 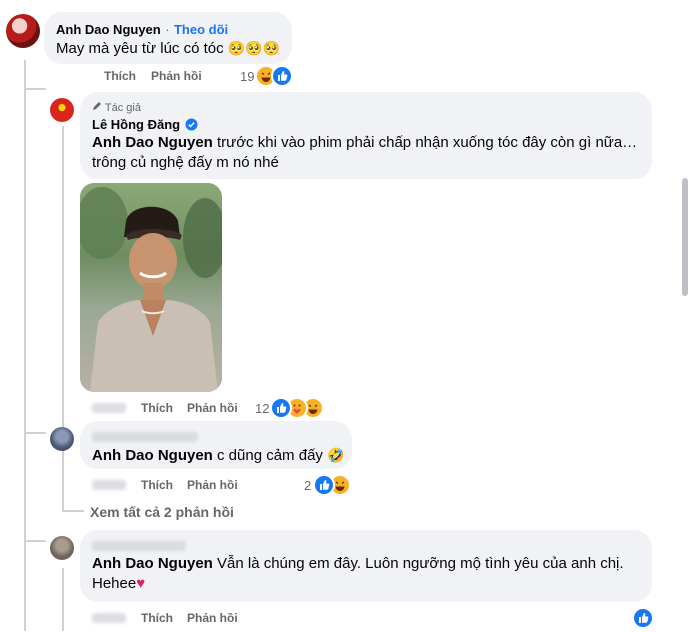 What do you see at coordinates (685, 237) in the screenshot?
I see `scrollbar-thumb` at bounding box center [685, 237].